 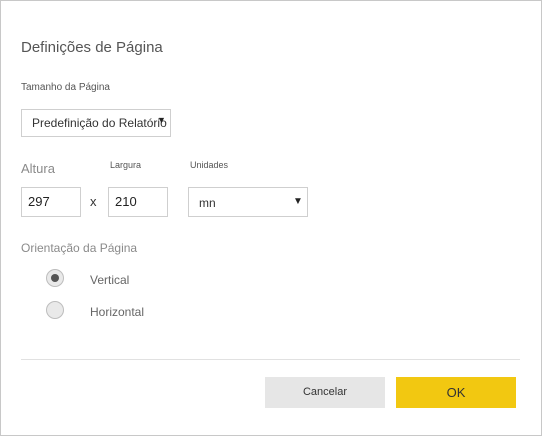 What do you see at coordinates (38, 168) in the screenshot?
I see `height-label: Altura` at bounding box center [38, 168].